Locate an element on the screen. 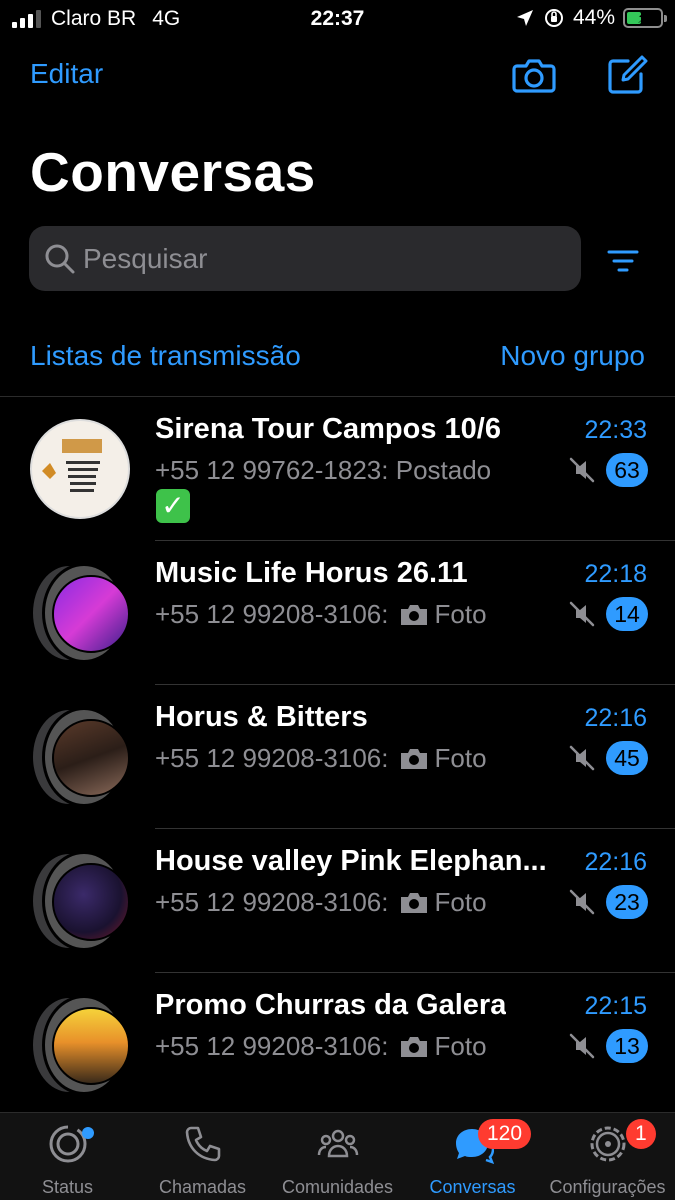 Image resolution: width=675 pixels, height=1200 pixels. battery-percent: 44% is located at coordinates (593, 17).